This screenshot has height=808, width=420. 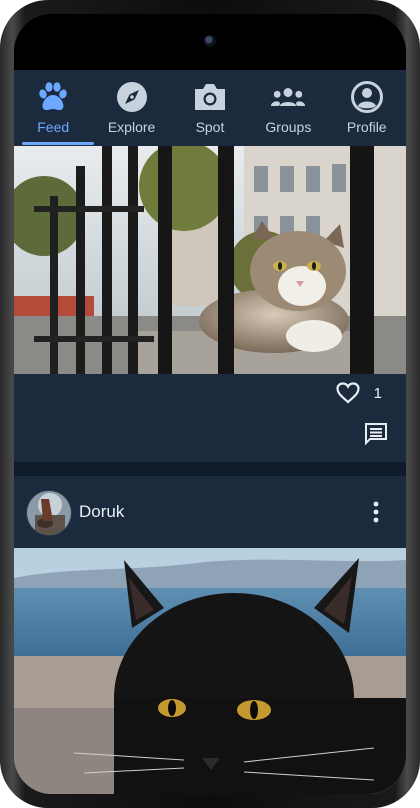 What do you see at coordinates (348, 393) in the screenshot?
I see `heart-icon` at bounding box center [348, 393].